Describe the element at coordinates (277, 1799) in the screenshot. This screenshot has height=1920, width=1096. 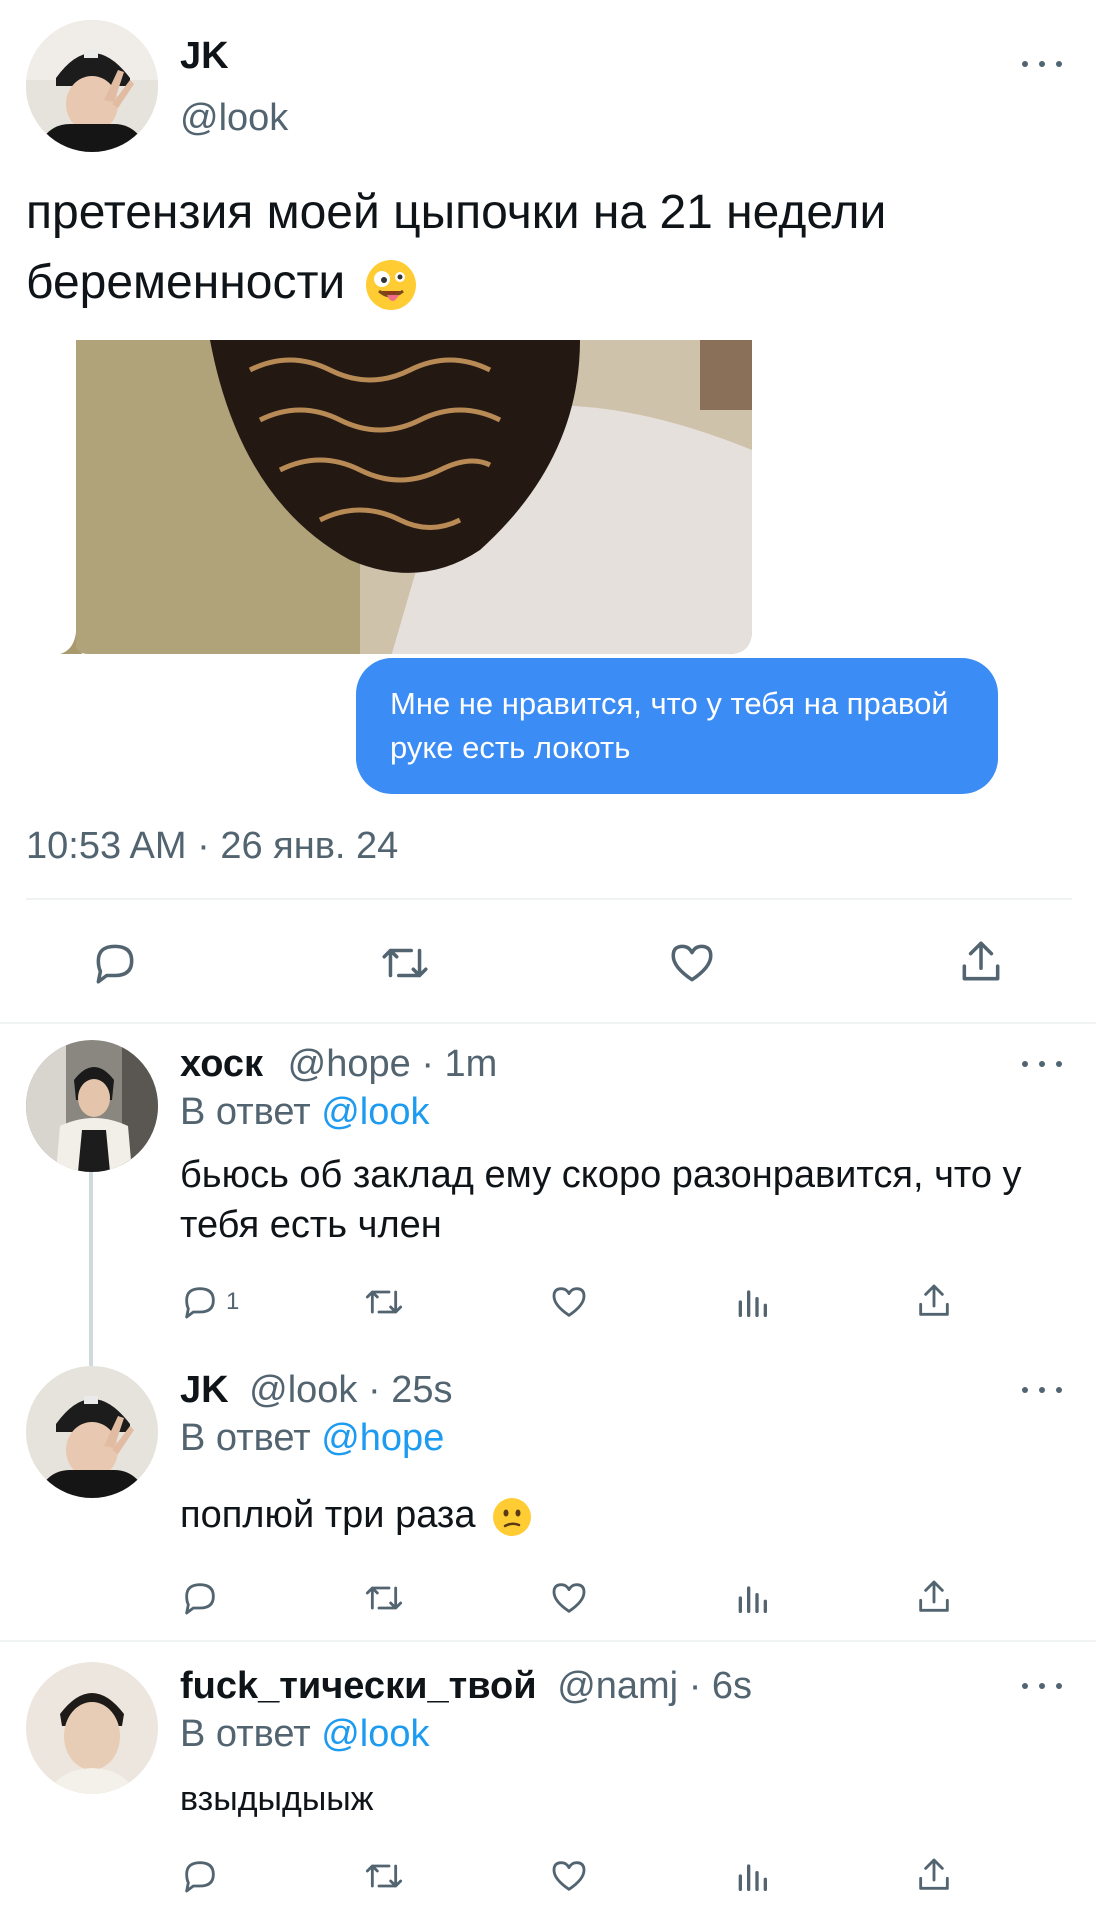
I see `reply-text: взыдыдыыж` at that location.